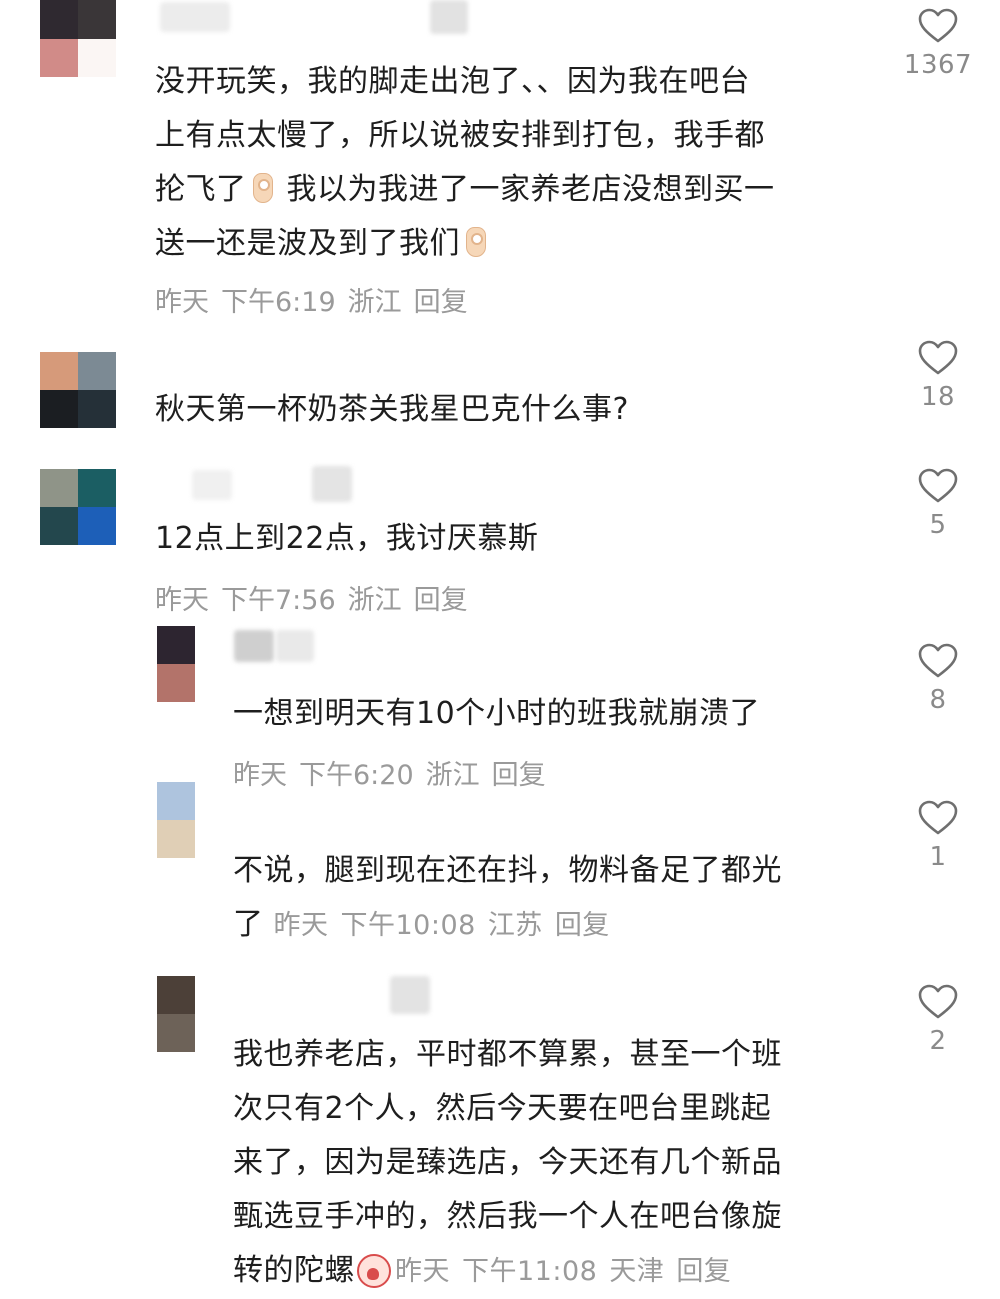 The width and height of the screenshot is (1000, 1299). I want to click on comment-location: 江苏, so click(515, 925).